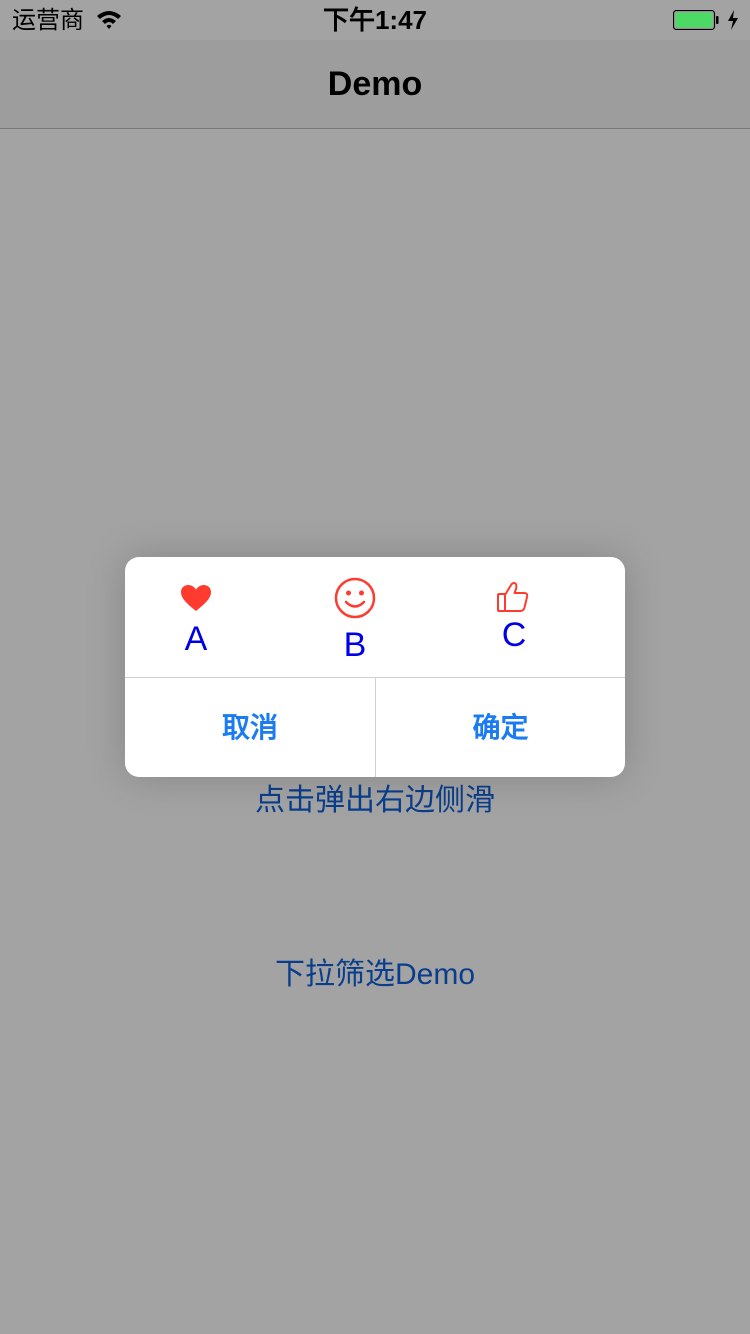 This screenshot has width=750, height=1334. I want to click on option-a-label: A, so click(196, 639).